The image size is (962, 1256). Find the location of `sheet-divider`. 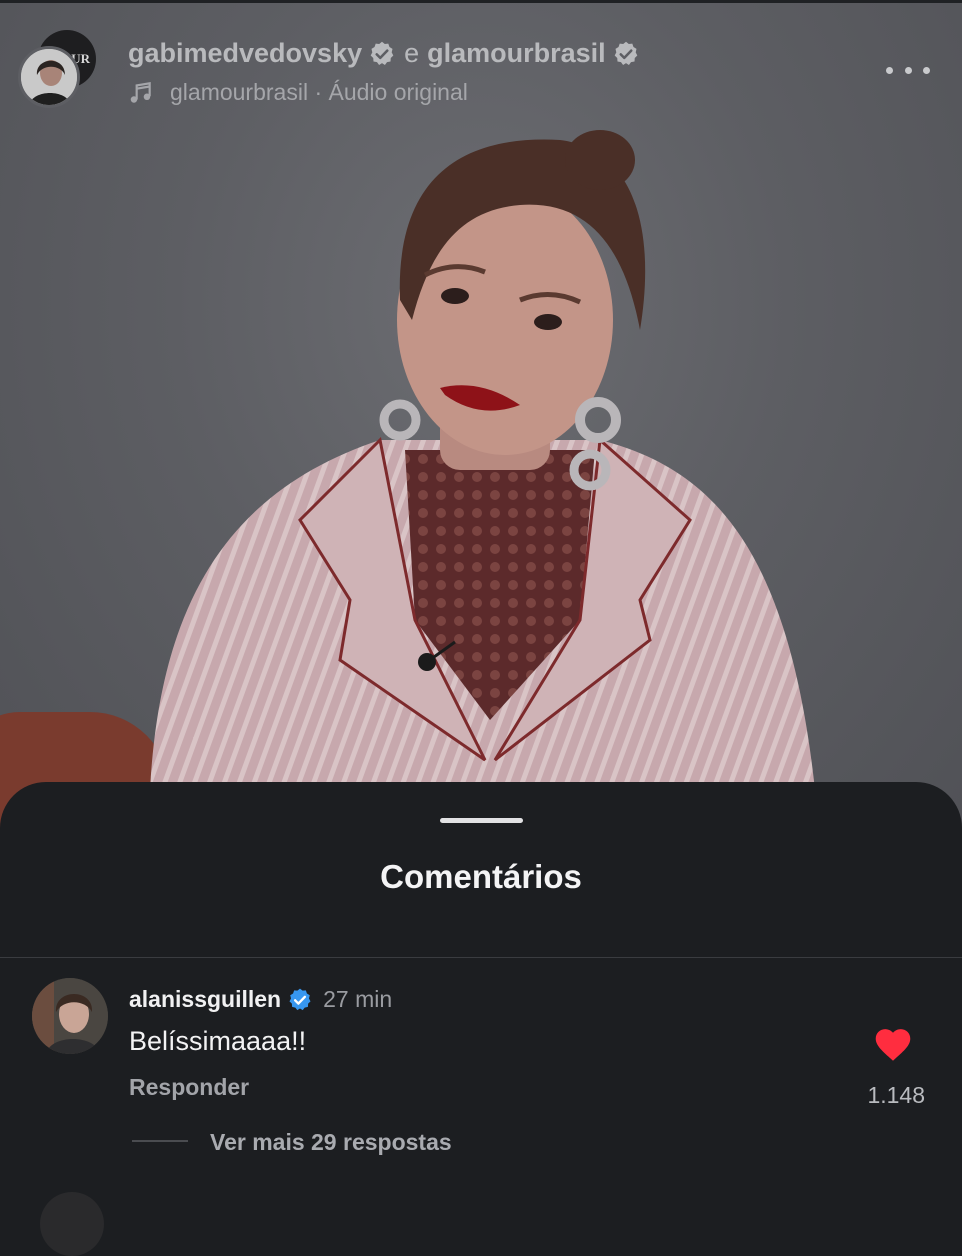

sheet-divider is located at coordinates (481, 957).